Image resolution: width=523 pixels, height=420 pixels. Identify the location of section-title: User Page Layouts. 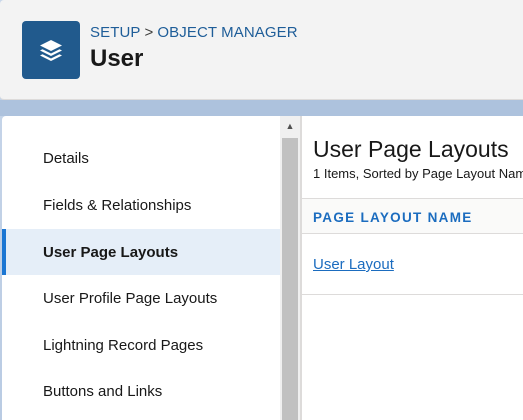
(411, 149).